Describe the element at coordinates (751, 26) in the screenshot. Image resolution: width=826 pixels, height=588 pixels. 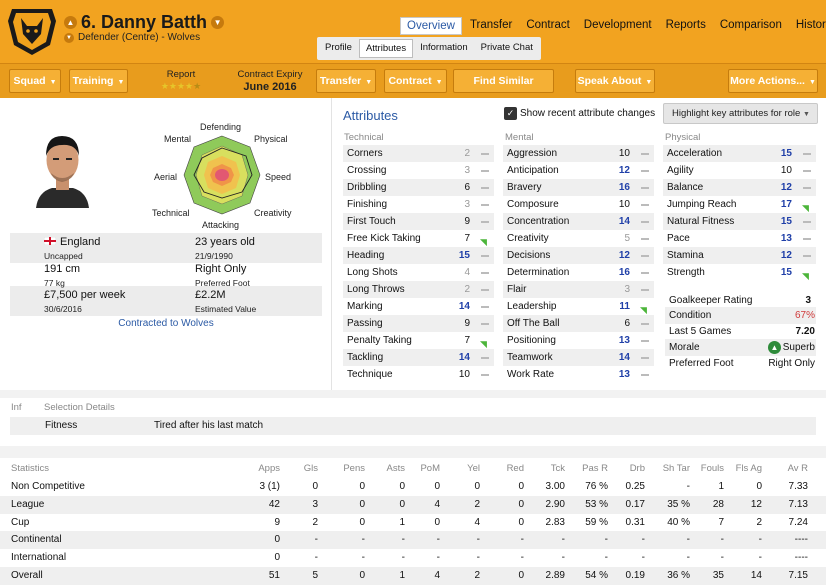
I see `tab-comparison: Comparison` at that location.